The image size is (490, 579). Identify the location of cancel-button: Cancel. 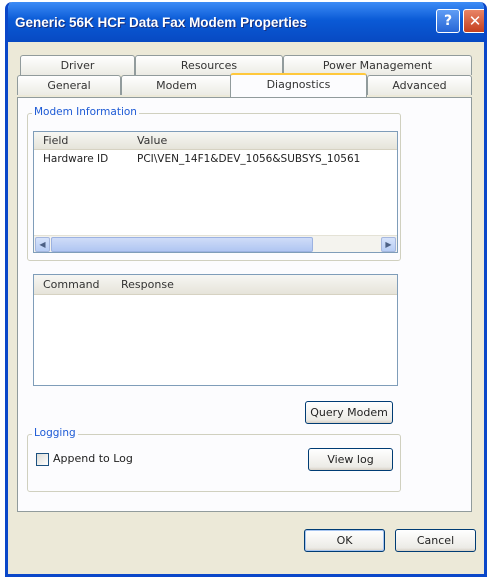
(435, 540).